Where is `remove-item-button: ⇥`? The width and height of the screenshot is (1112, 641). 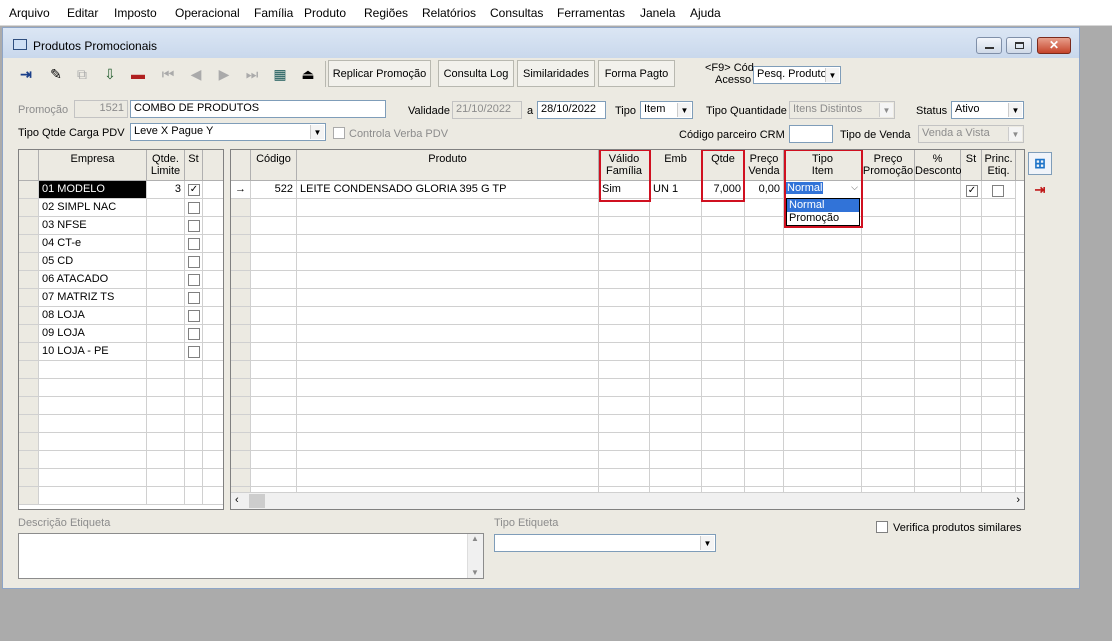 remove-item-button: ⇥ is located at coordinates (1040, 189).